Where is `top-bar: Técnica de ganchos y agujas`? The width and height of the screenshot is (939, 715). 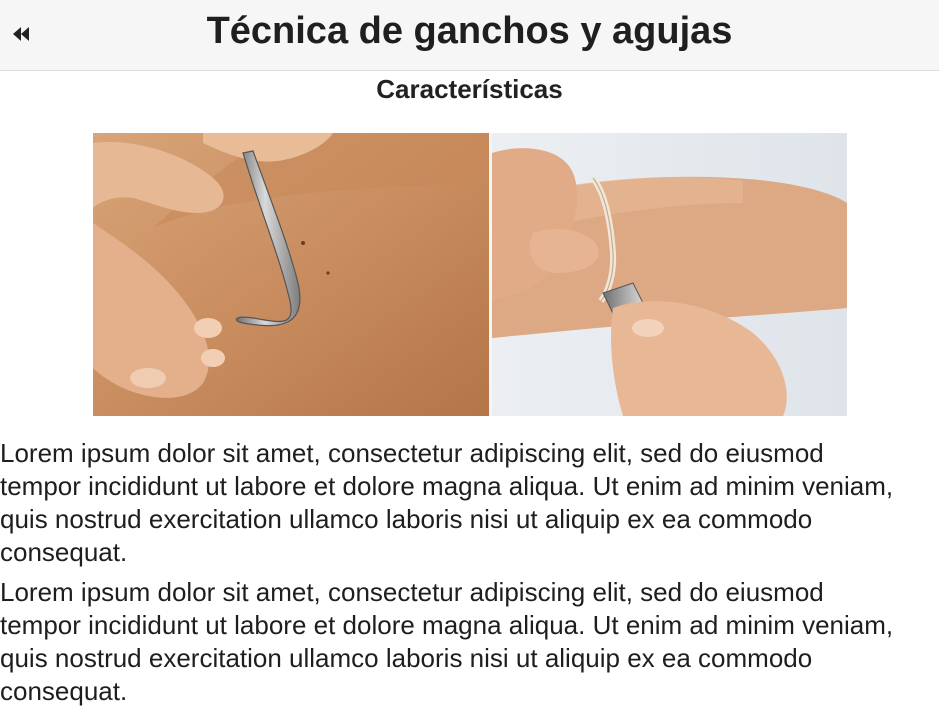 top-bar: Técnica de ganchos y agujas is located at coordinates (469, 35).